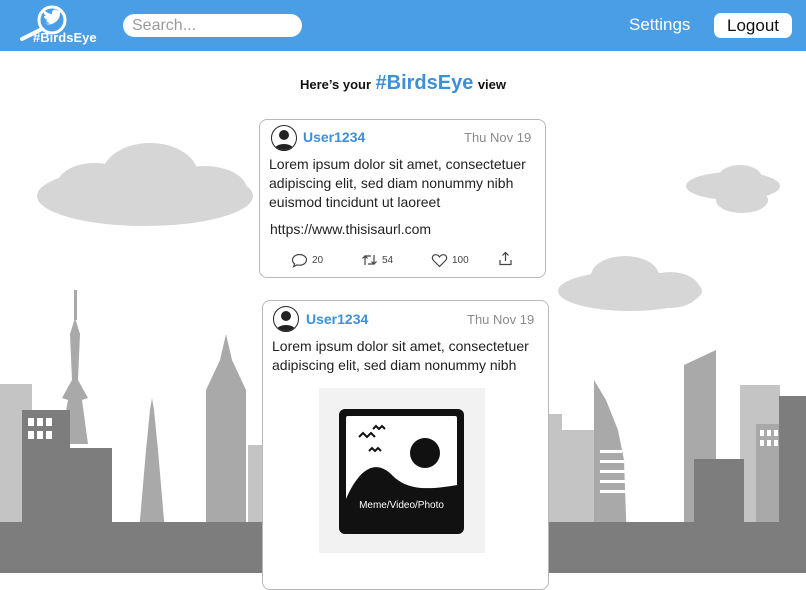  What do you see at coordinates (65, 37) in the screenshot?
I see `logo-text: #BirdsEye` at bounding box center [65, 37].